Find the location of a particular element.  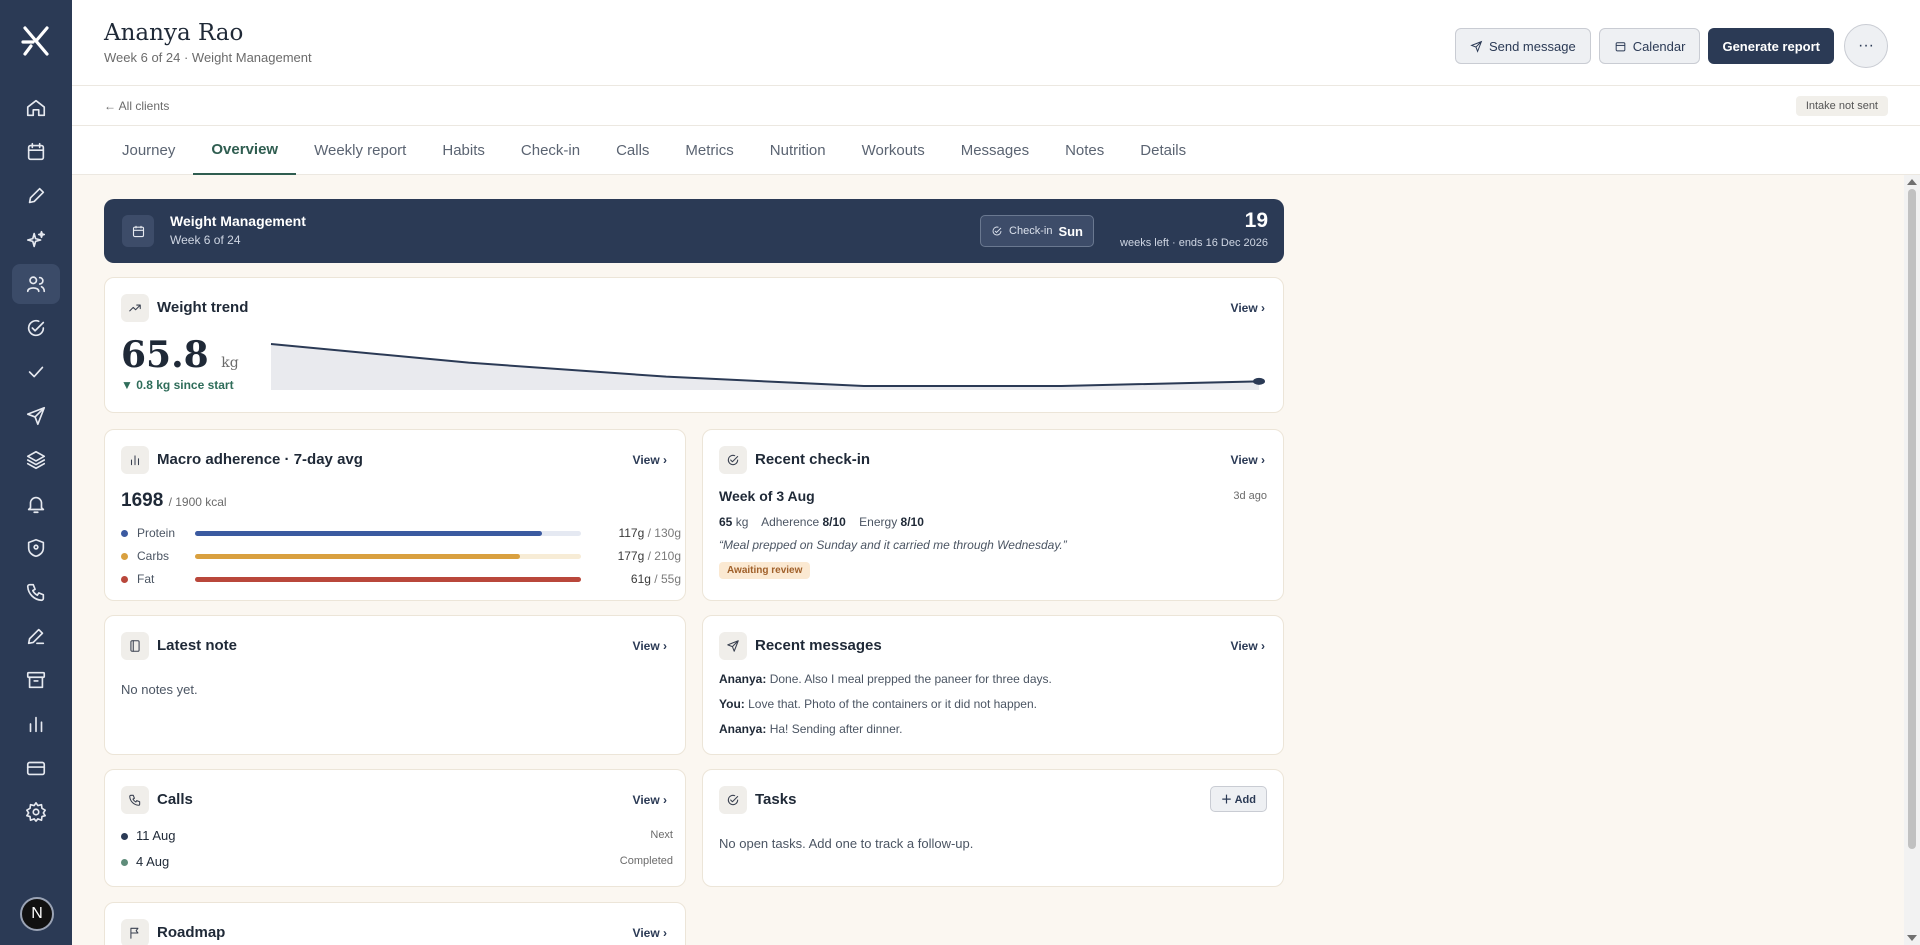

trending-icon is located at coordinates (135, 308).